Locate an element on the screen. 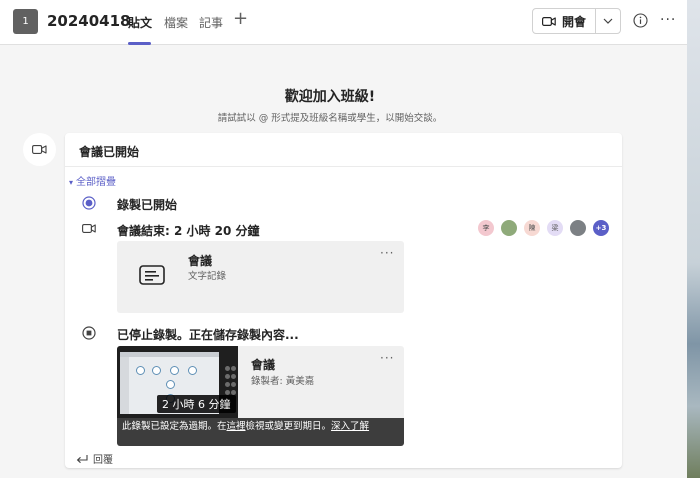 The height and width of the screenshot is (478, 700). avatar: 梁 is located at coordinates (555, 228).